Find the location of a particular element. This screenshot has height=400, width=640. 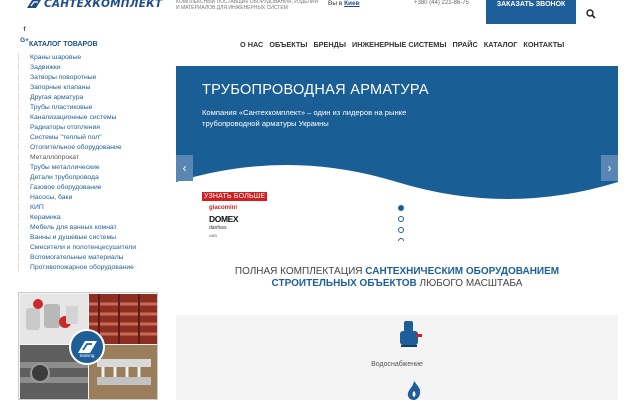

catalog-item-label: Трубы металлические is located at coordinates (65, 167).